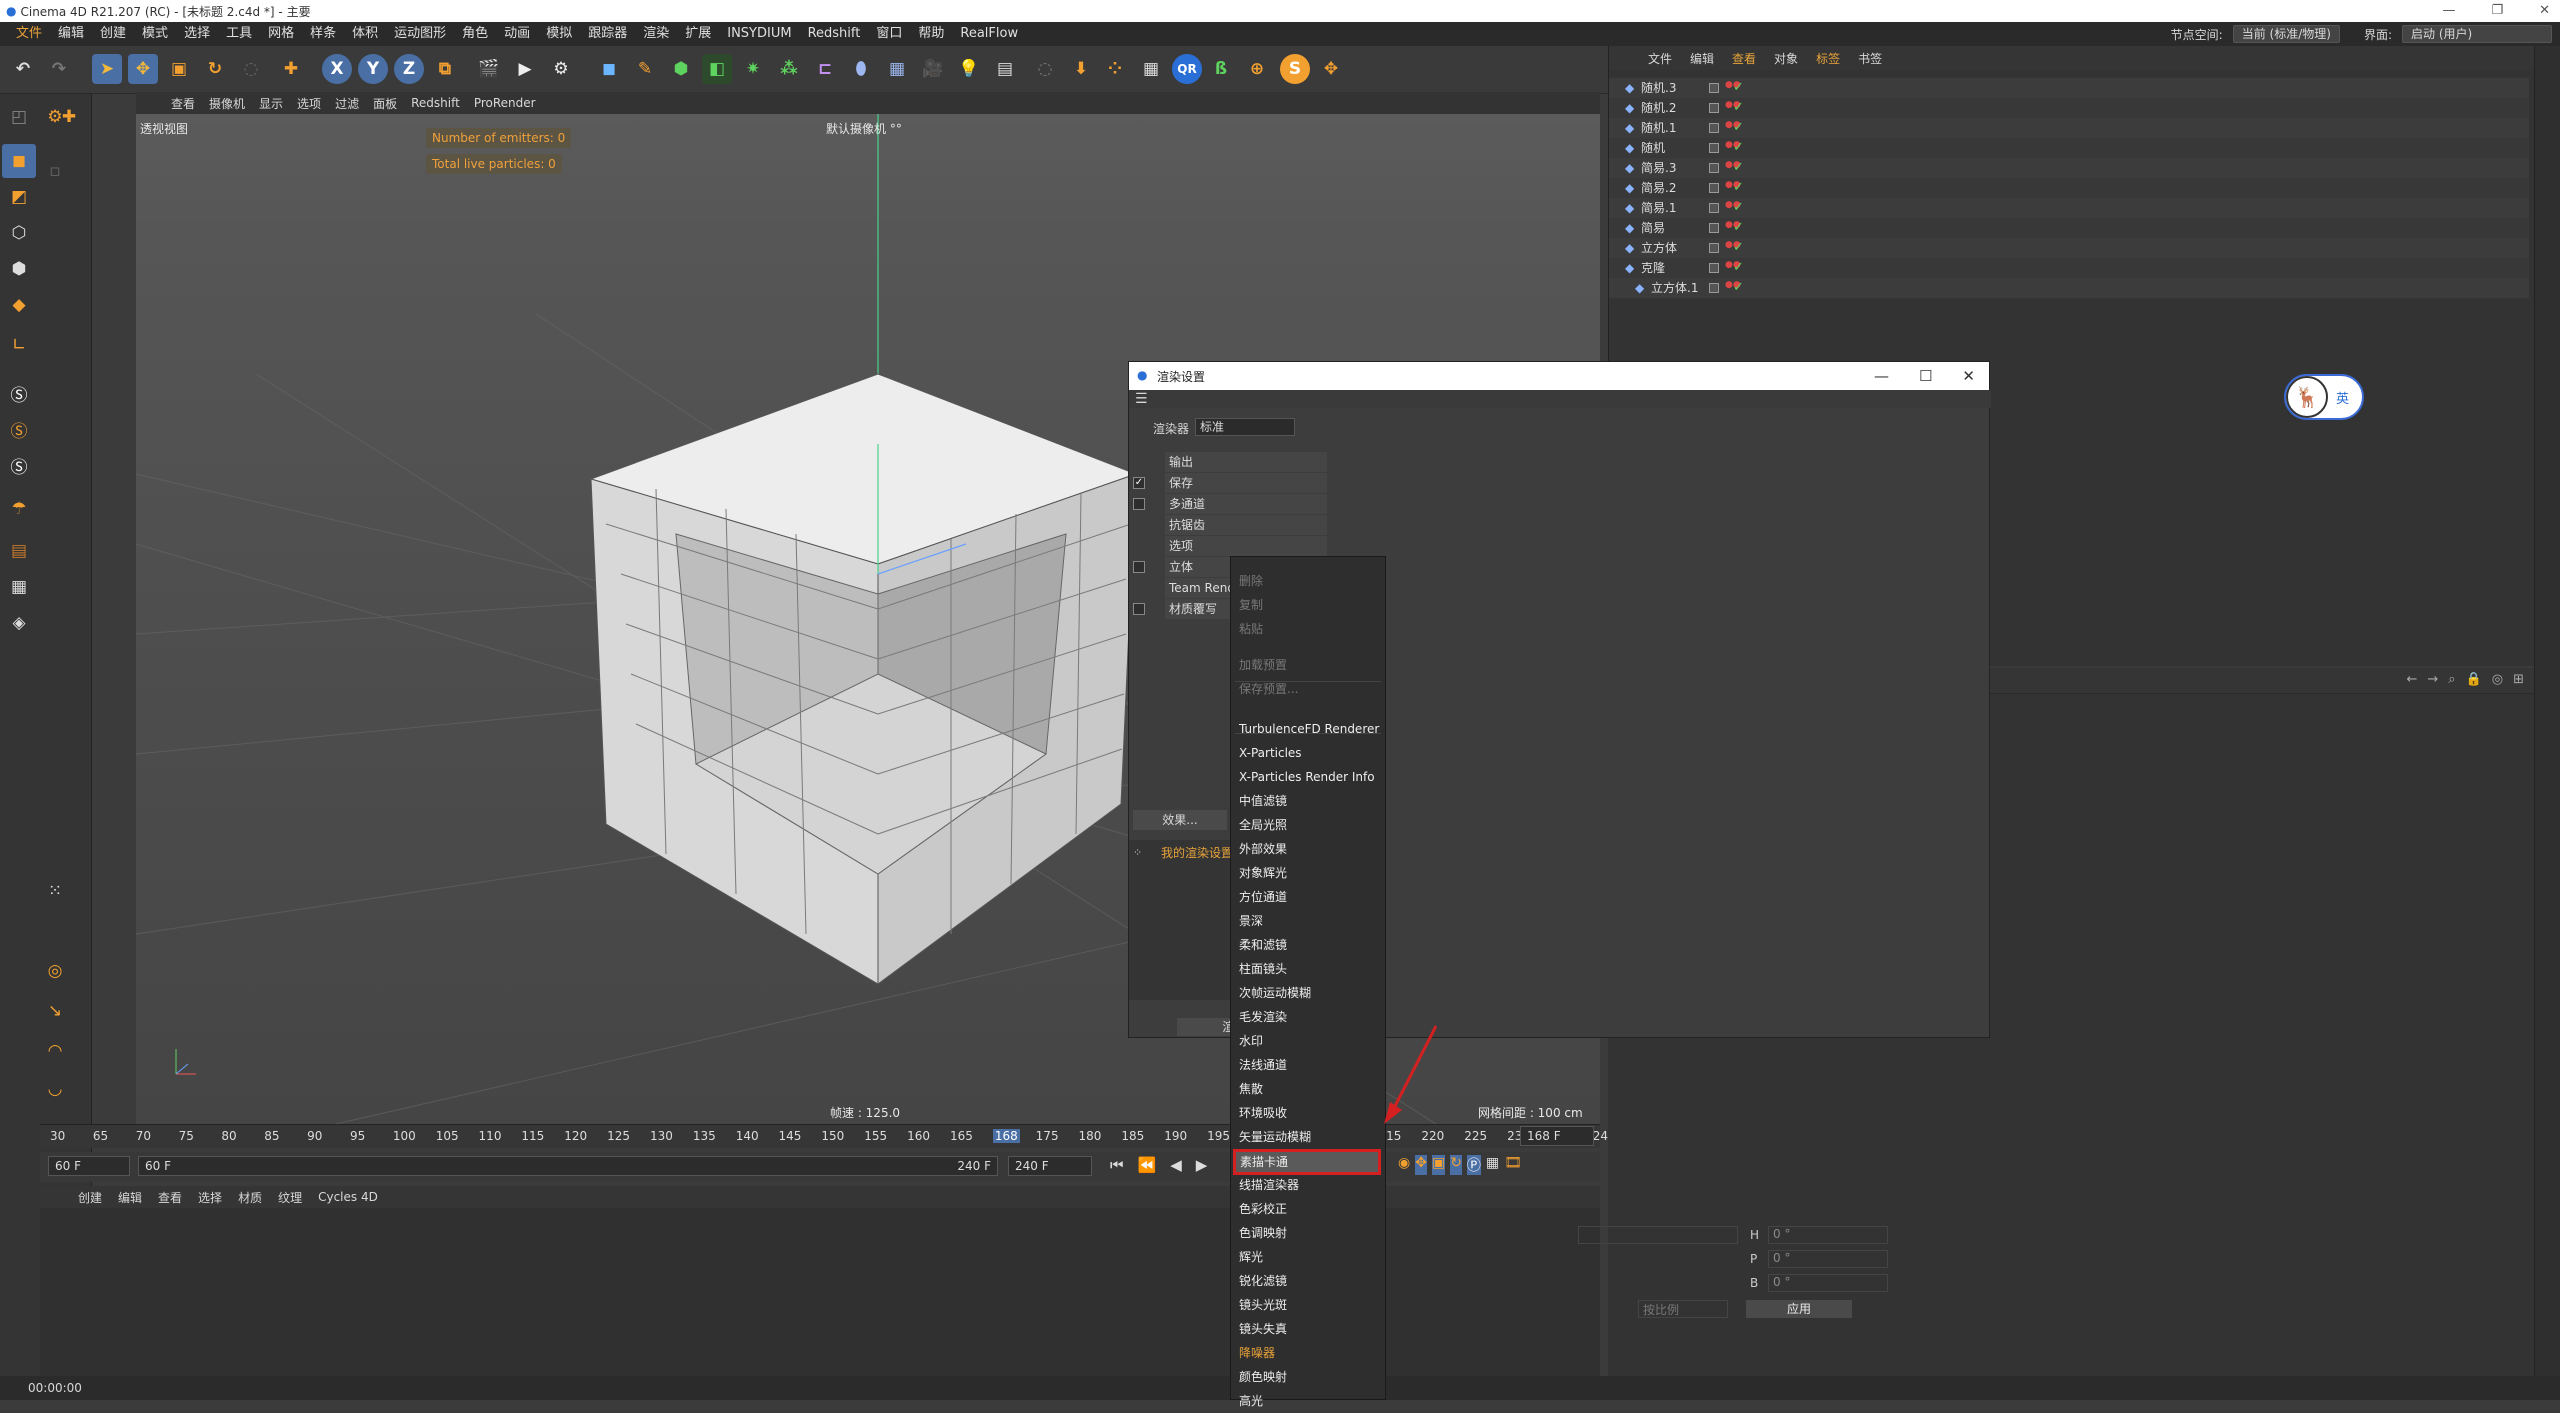  What do you see at coordinates (1263, 1305) in the screenshot?
I see `context-menu-item: 镜头光斑` at bounding box center [1263, 1305].